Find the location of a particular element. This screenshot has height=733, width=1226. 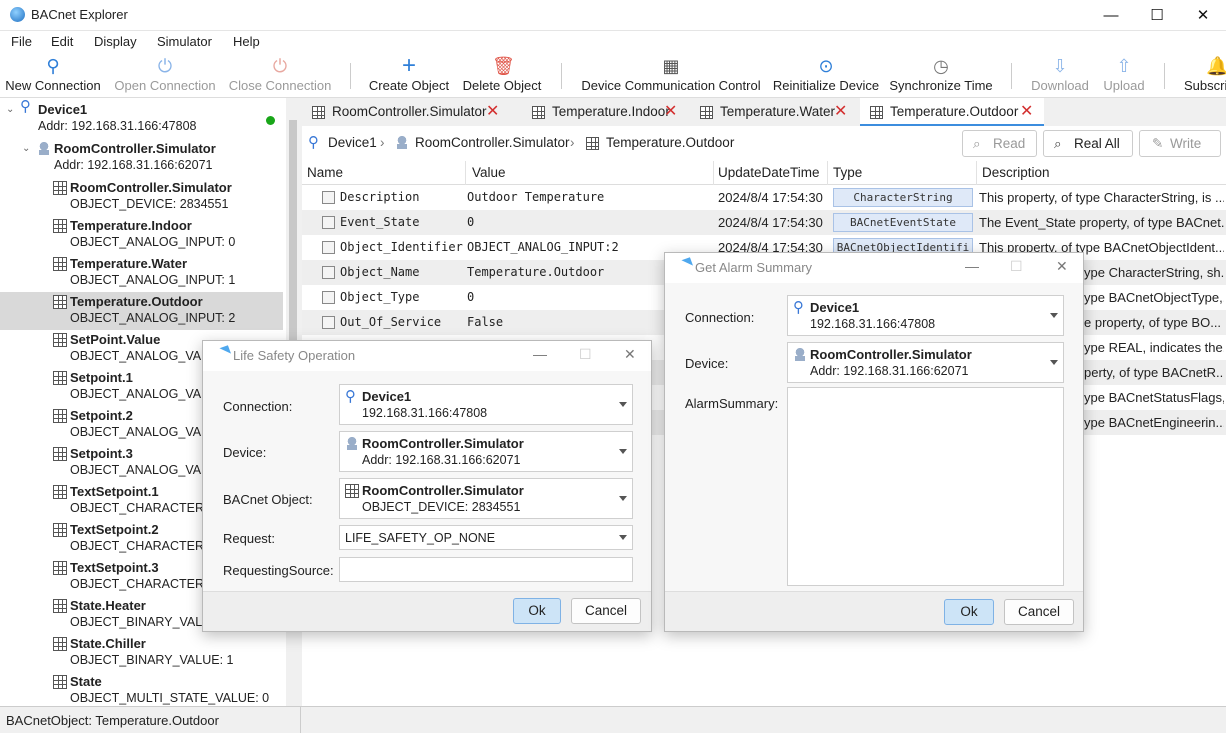

synchronize-time-button: ◷ Synchronize Time is located at coordinates (941, 75).